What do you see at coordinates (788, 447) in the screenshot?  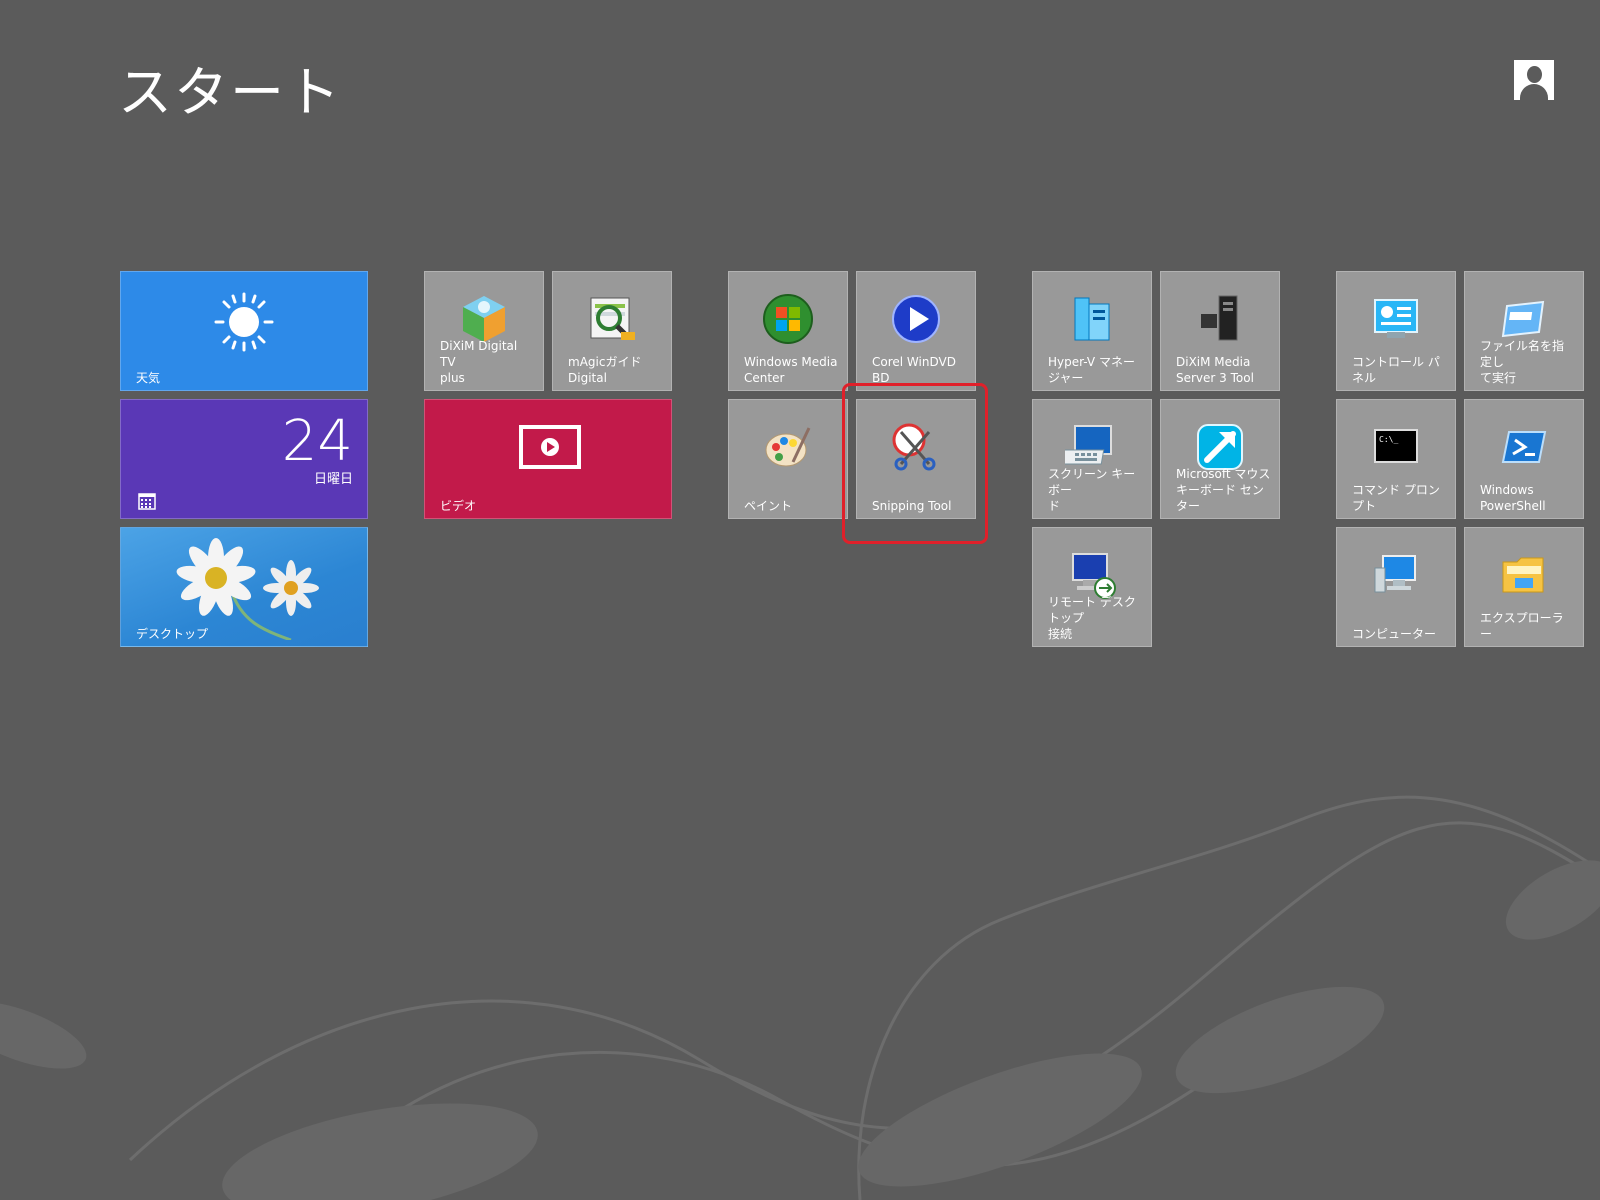 I see `paint-palette-icon` at bounding box center [788, 447].